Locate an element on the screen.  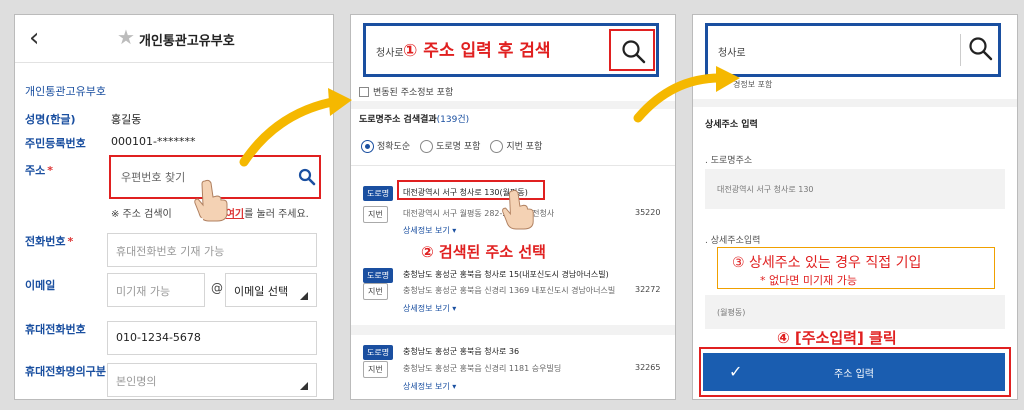
name-value: 홍길동 is located at coordinates (126, 119).